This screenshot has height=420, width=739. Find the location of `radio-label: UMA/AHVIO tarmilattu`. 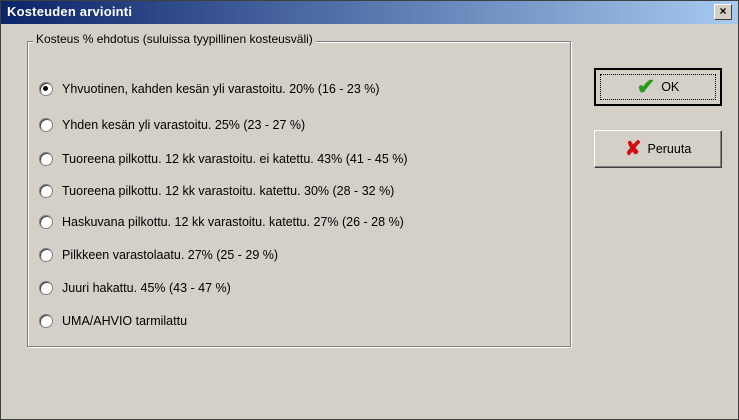

radio-label: UMA/AHVIO tarmilattu is located at coordinates (125, 321).